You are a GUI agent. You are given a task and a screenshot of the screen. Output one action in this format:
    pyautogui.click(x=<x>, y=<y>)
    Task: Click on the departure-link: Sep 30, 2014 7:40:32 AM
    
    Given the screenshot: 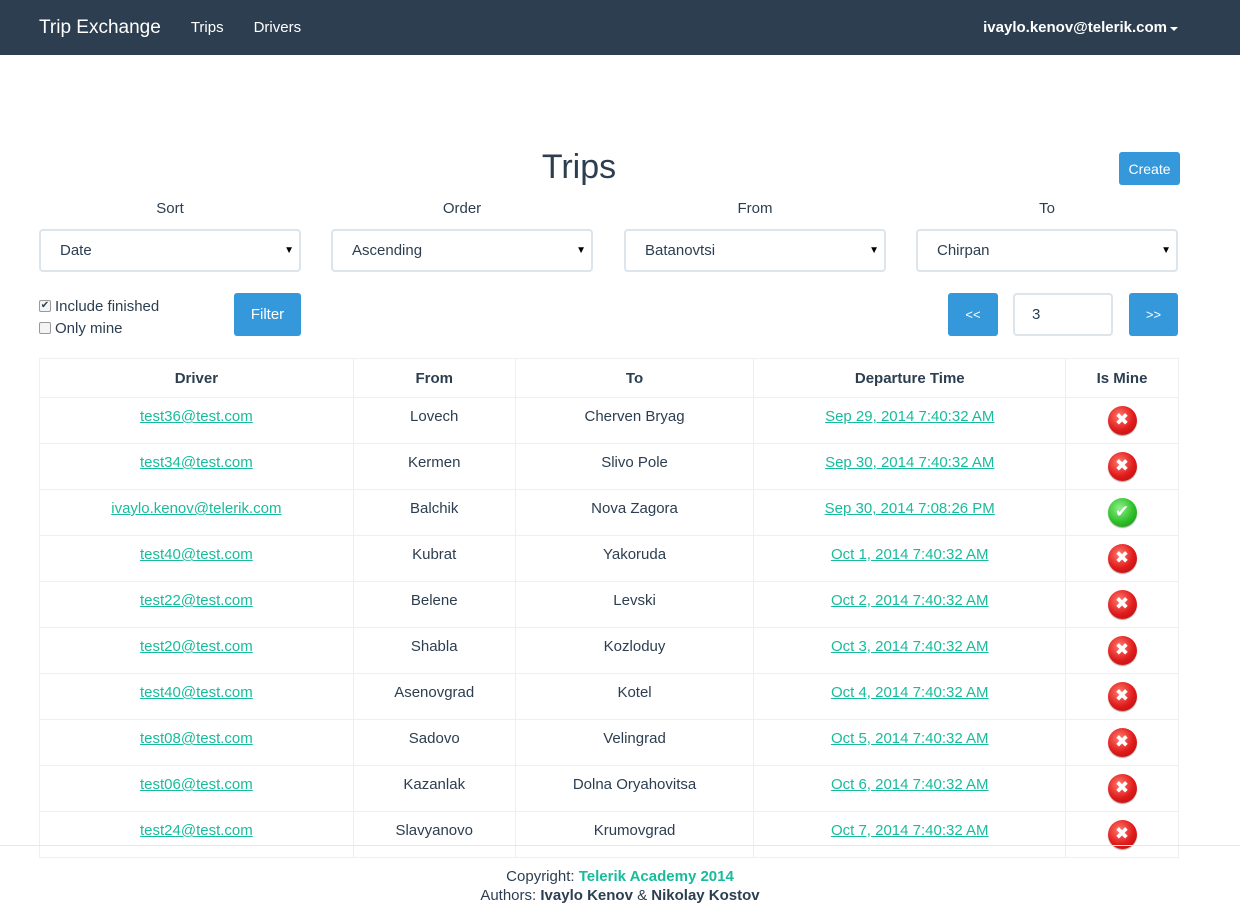 What is the action you would take?
    pyautogui.click(x=909, y=462)
    